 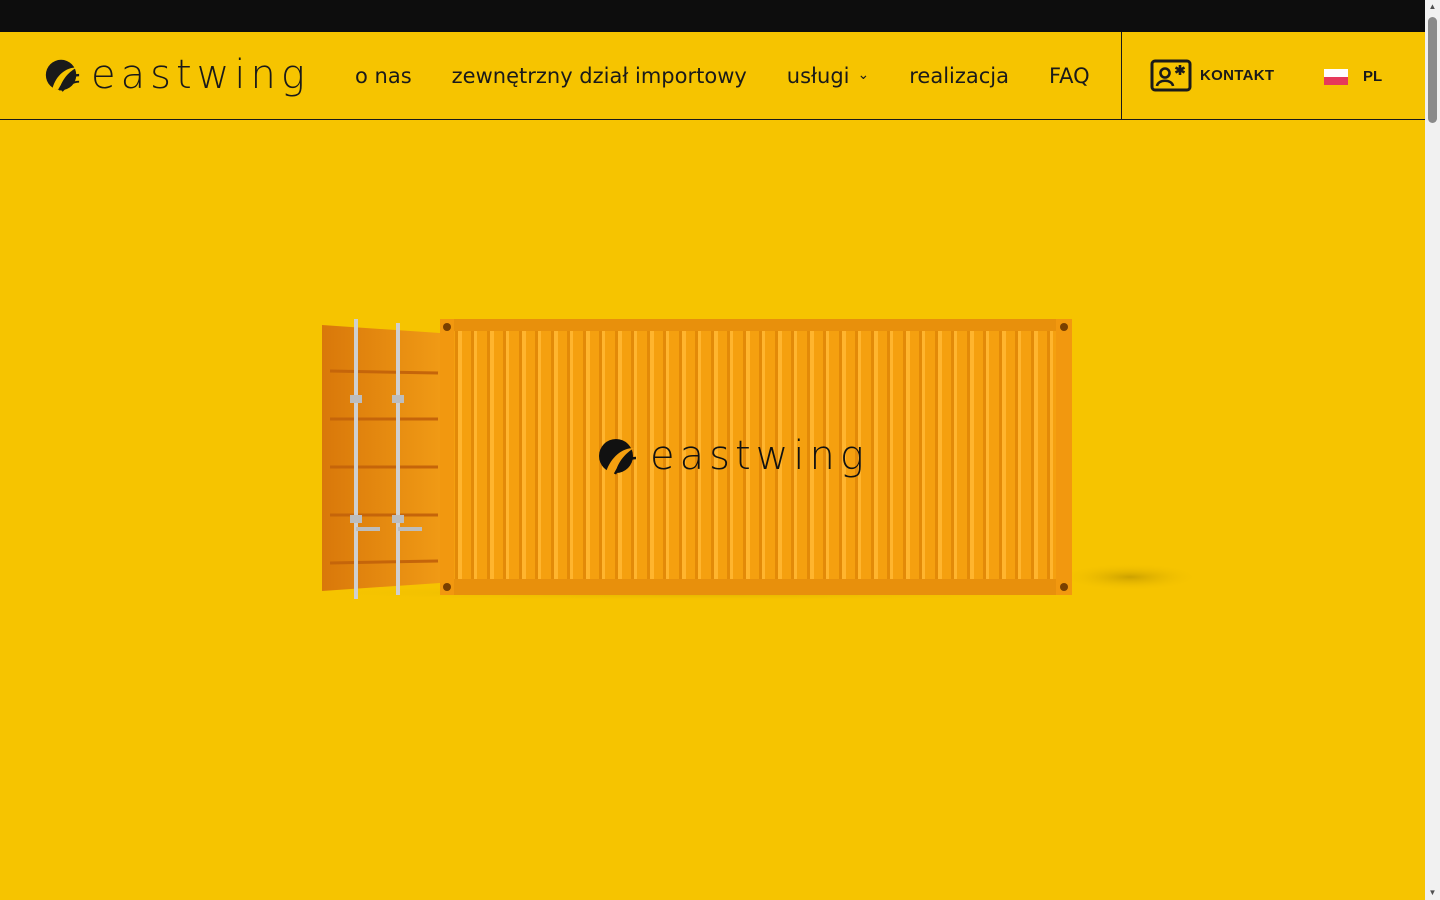 I want to click on nav-label: zewnętrzny dział importowy, so click(x=599, y=76).